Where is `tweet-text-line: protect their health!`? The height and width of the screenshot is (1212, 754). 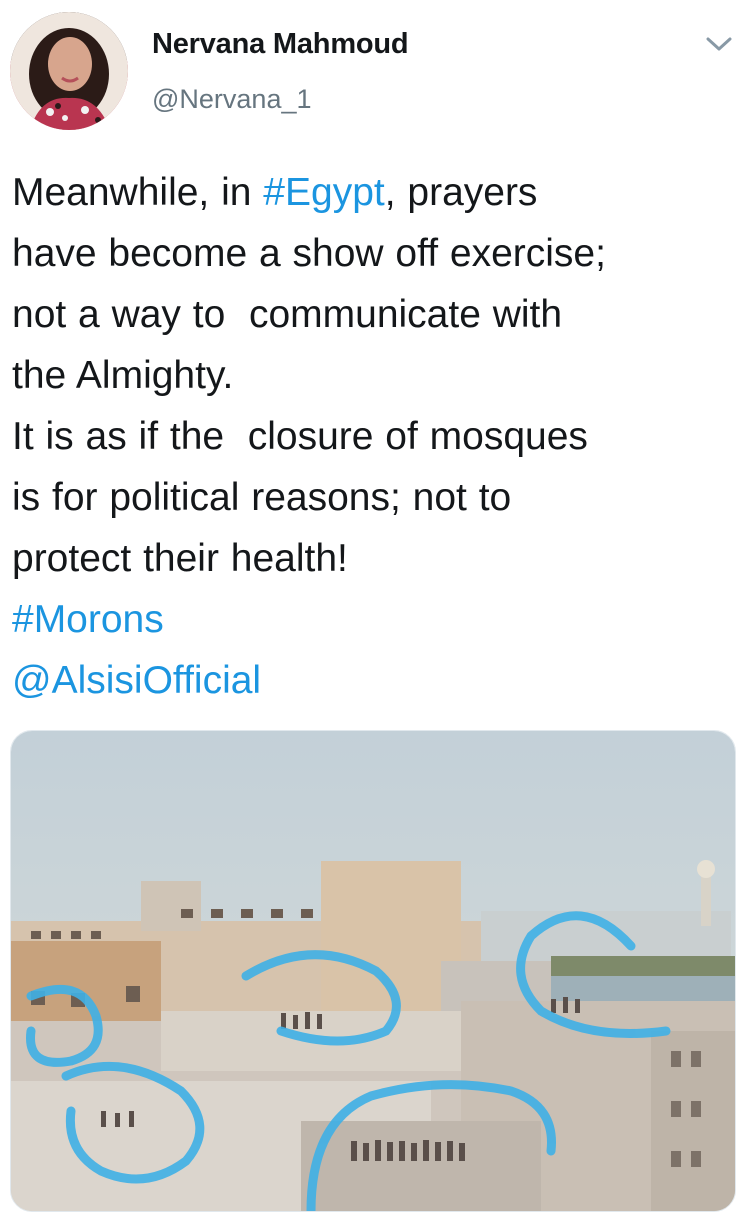 tweet-text-line: protect their health! is located at coordinates (180, 558).